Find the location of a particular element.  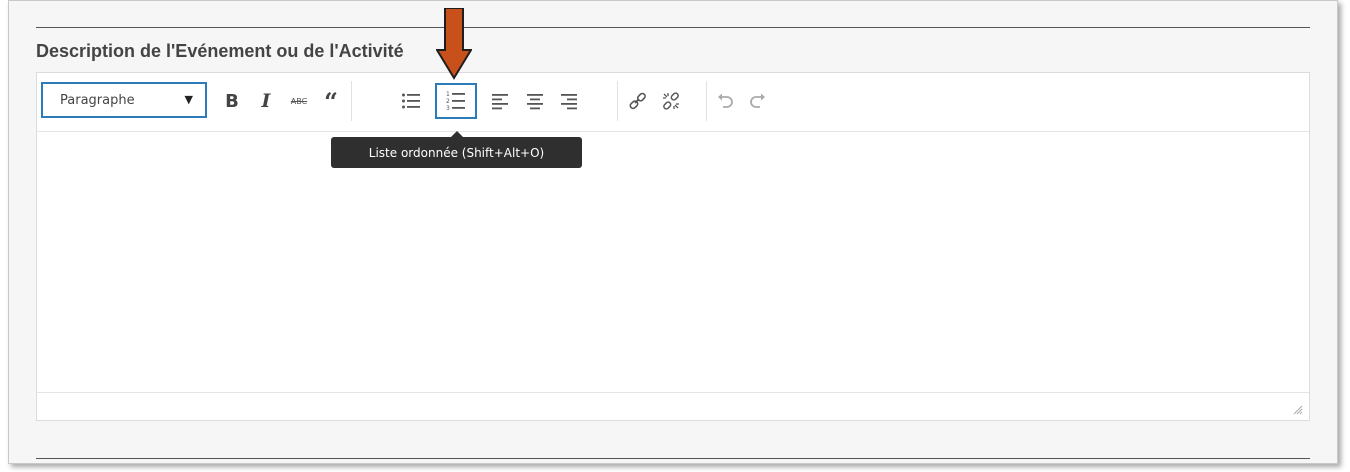

undo-button is located at coordinates (725, 101).